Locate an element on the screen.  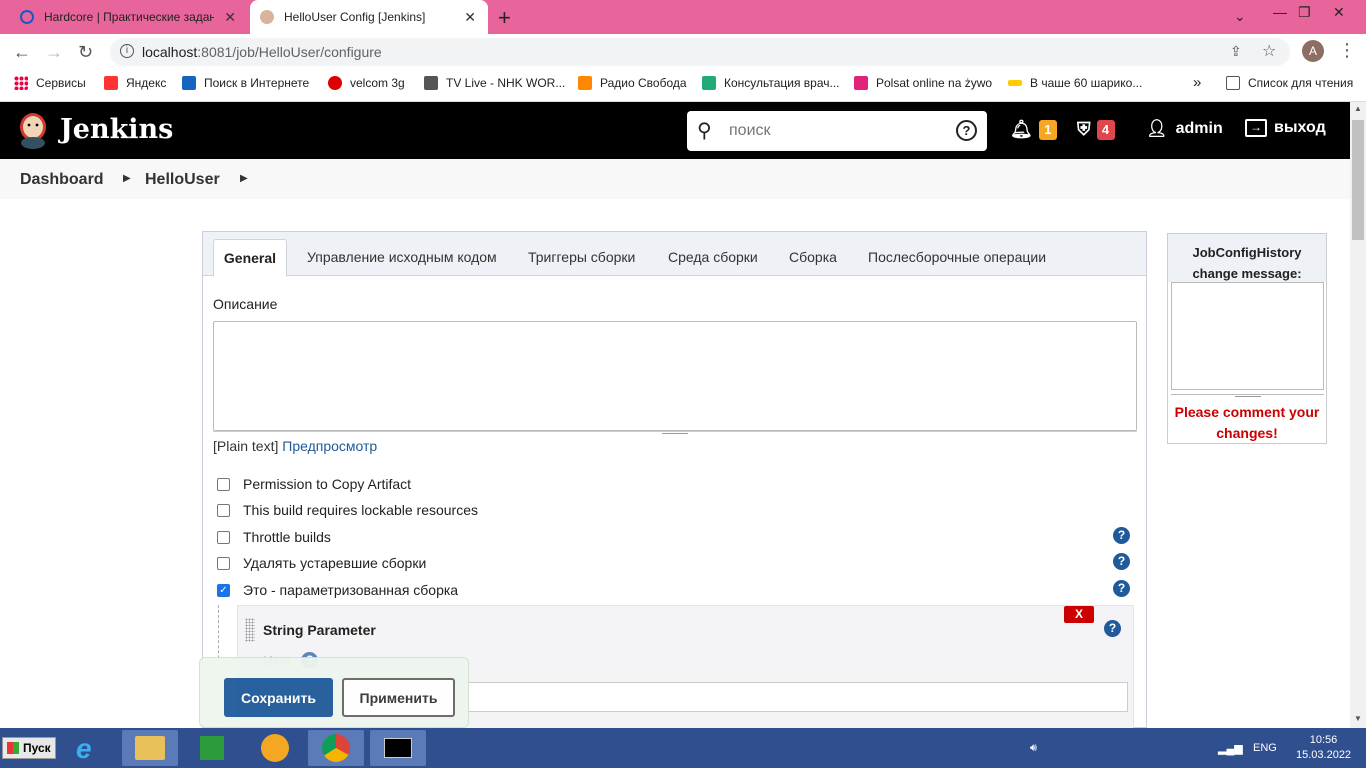
tab-scm: Управление исходным кодом is located at coordinates (402, 257).